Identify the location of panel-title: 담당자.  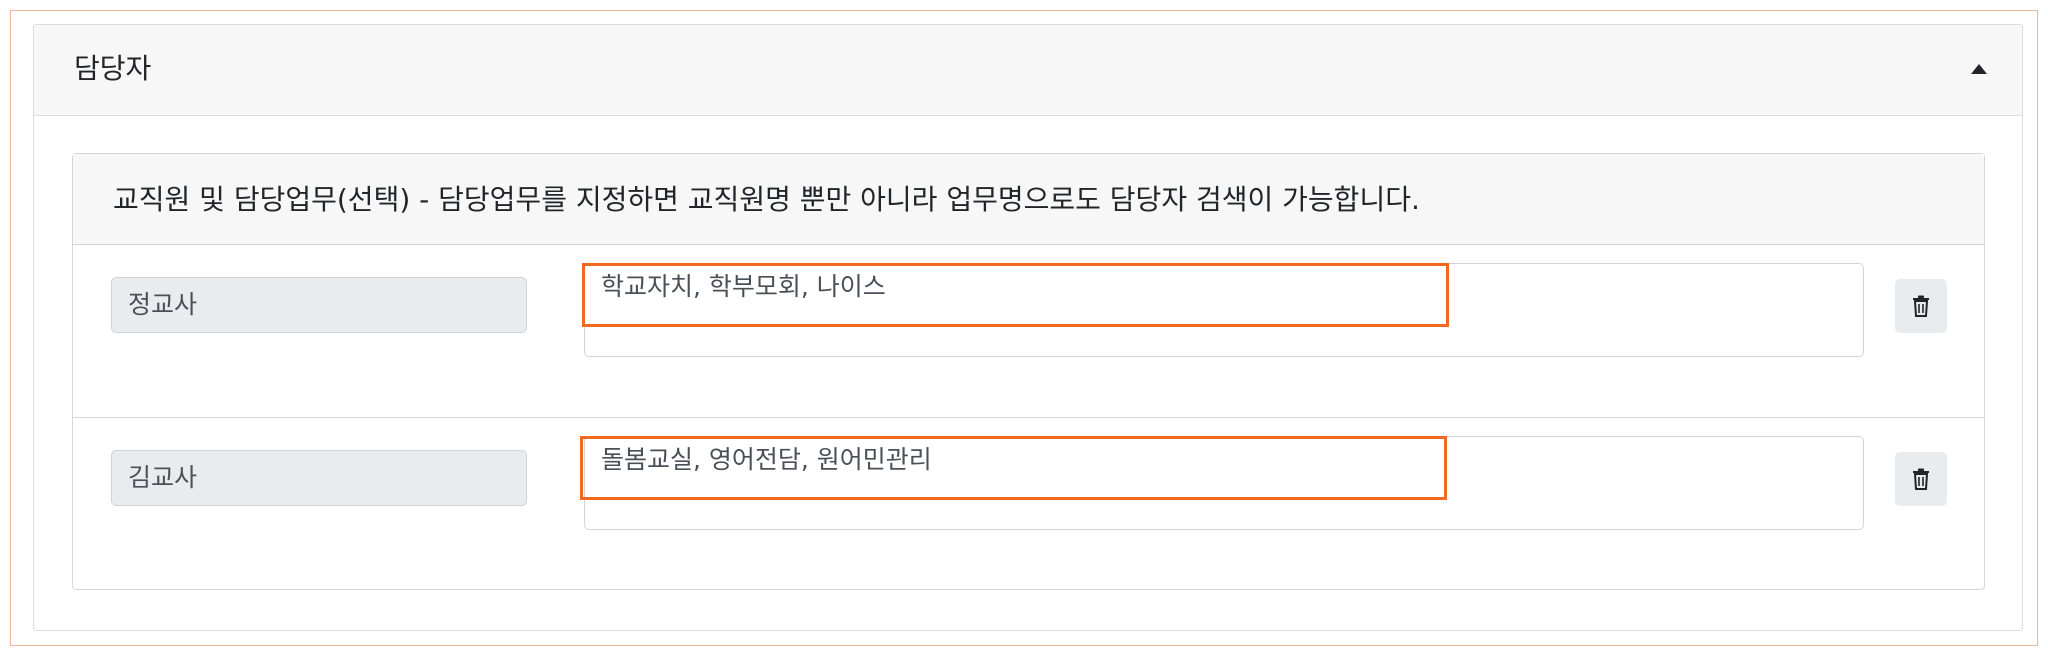
(113, 68).